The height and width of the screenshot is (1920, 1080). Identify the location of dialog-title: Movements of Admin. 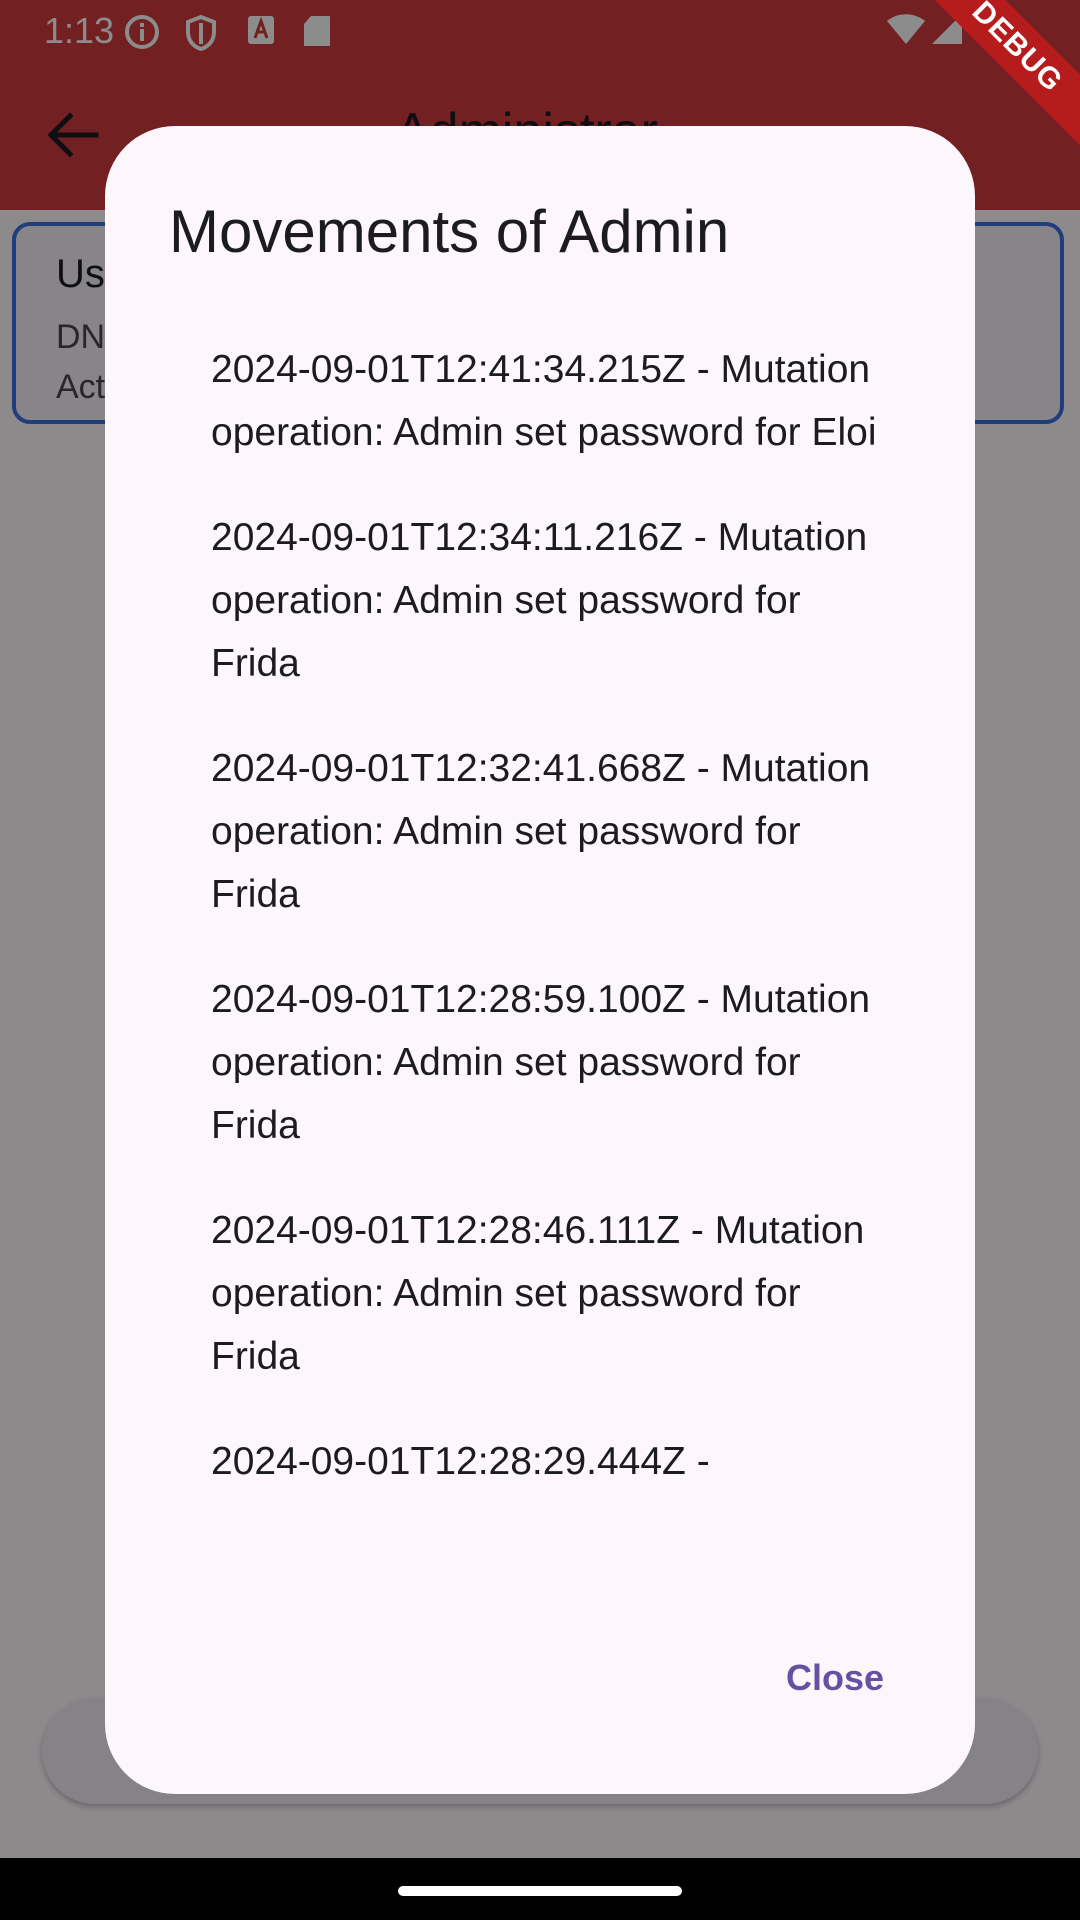
(449, 231).